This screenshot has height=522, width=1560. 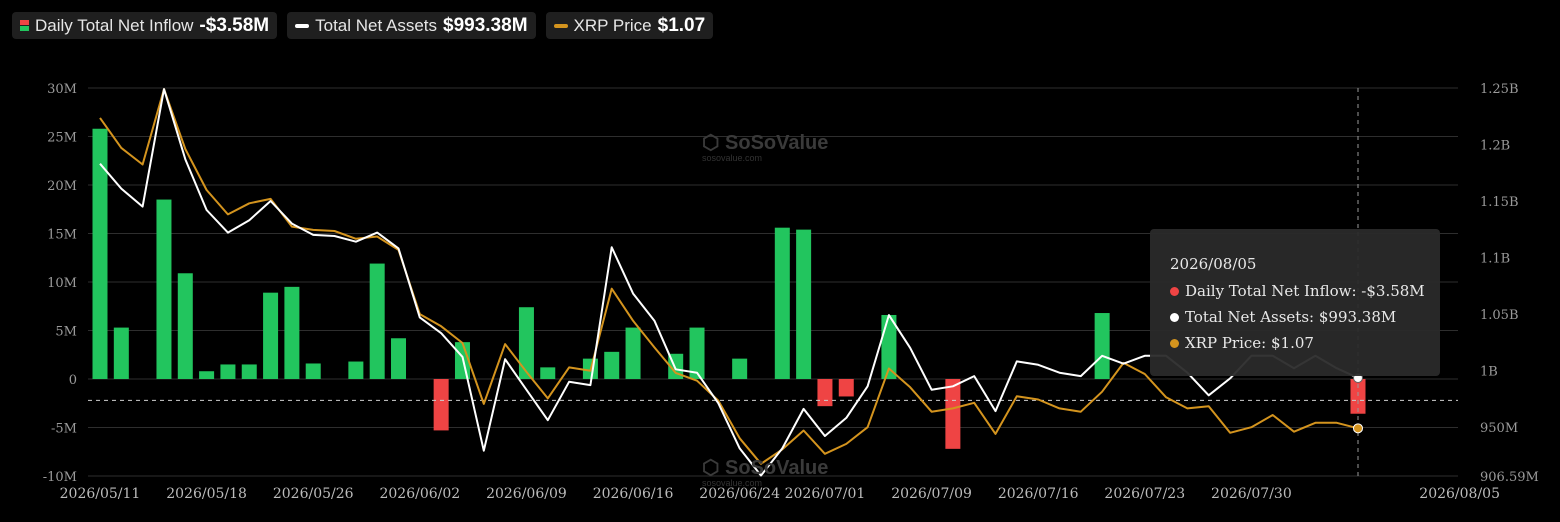 What do you see at coordinates (73, 380) in the screenshot?
I see `y-left-tick-label: 0` at bounding box center [73, 380].